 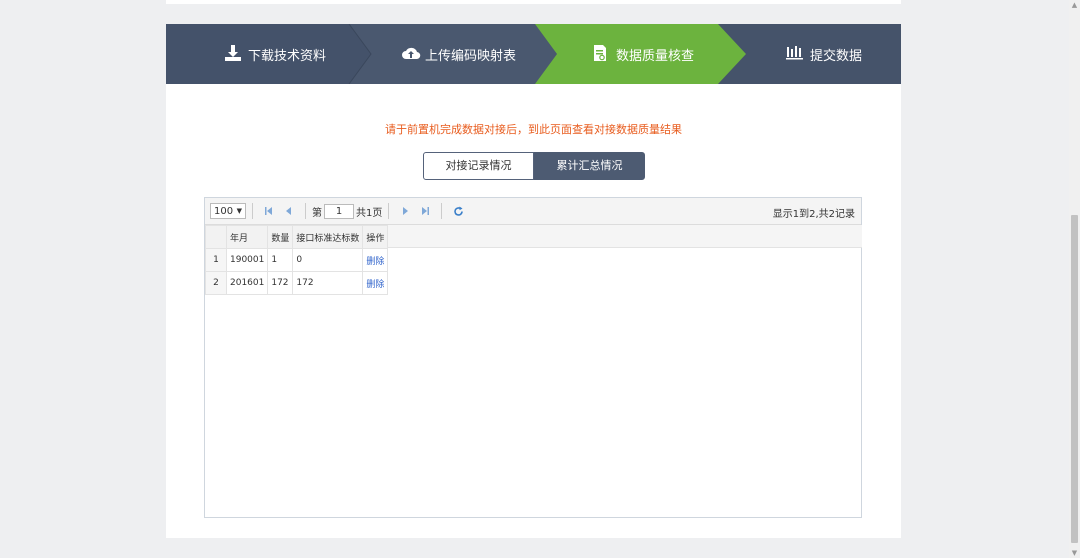 I want to click on last-page-icon, so click(x=425, y=211).